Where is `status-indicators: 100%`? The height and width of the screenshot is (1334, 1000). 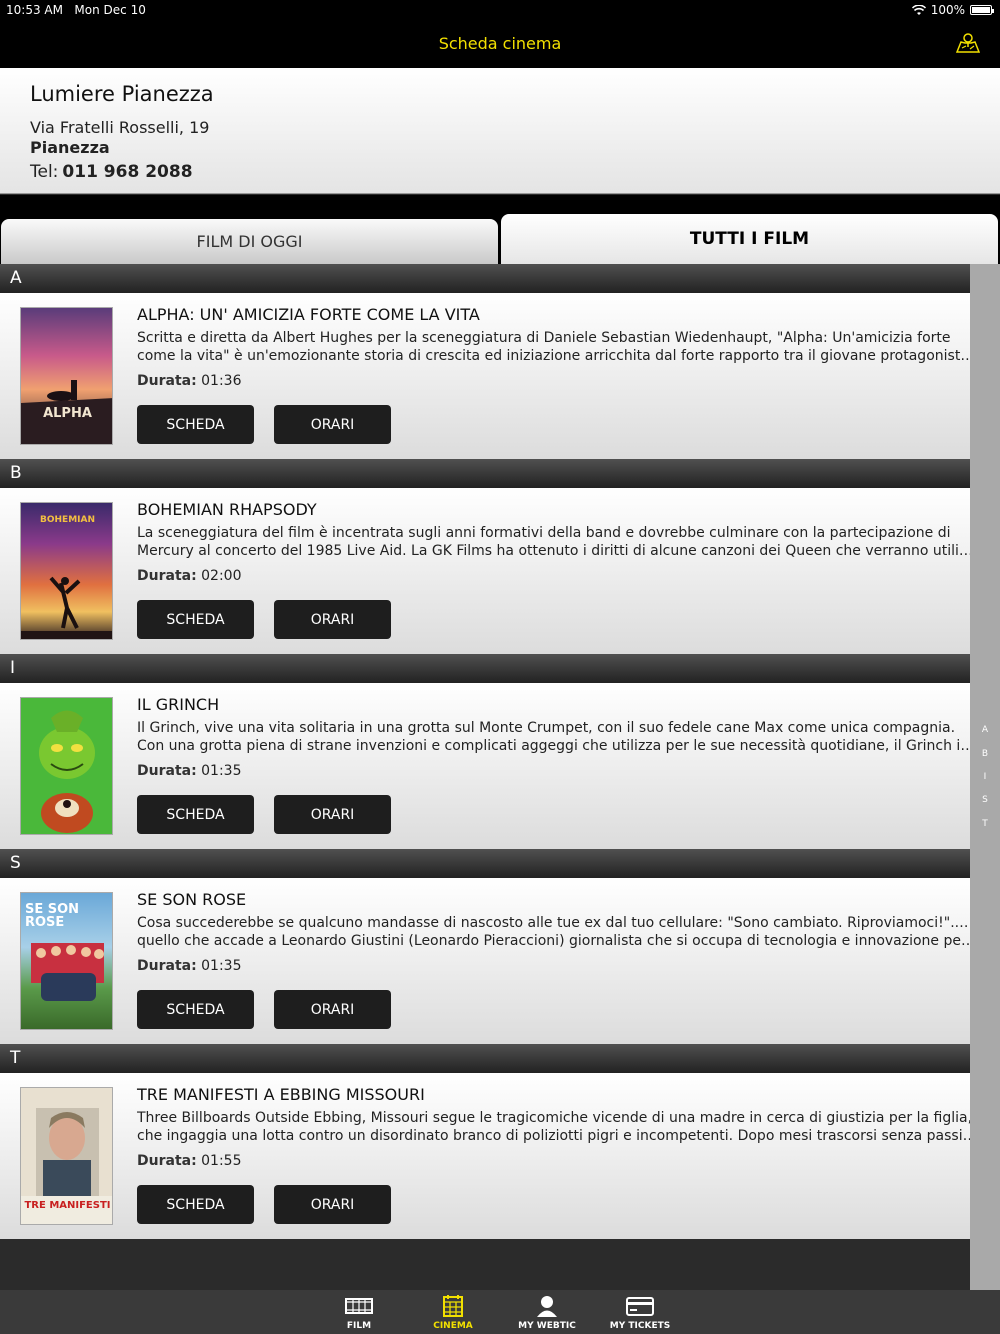 status-indicators: 100% is located at coordinates (952, 10).